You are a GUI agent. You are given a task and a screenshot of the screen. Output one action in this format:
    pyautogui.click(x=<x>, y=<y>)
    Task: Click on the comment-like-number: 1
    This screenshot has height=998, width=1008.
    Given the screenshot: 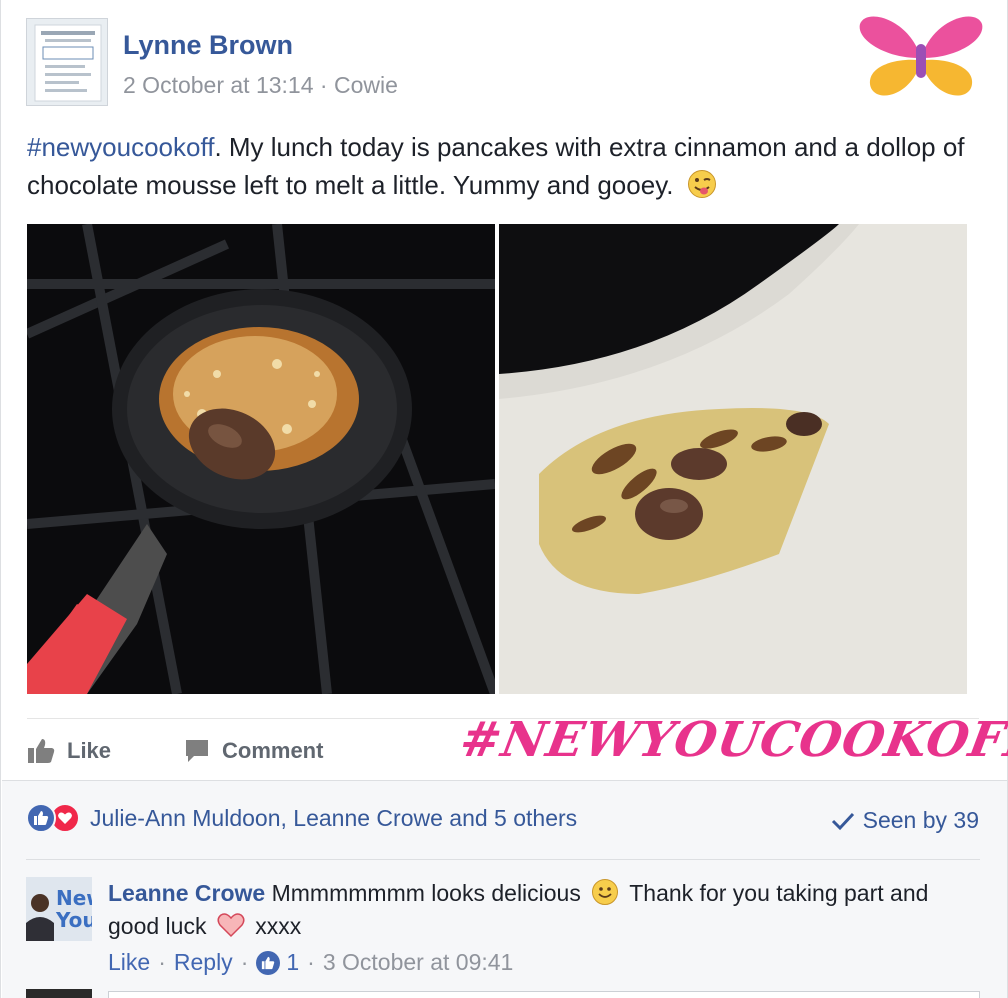 What is the action you would take?
    pyautogui.click(x=293, y=962)
    